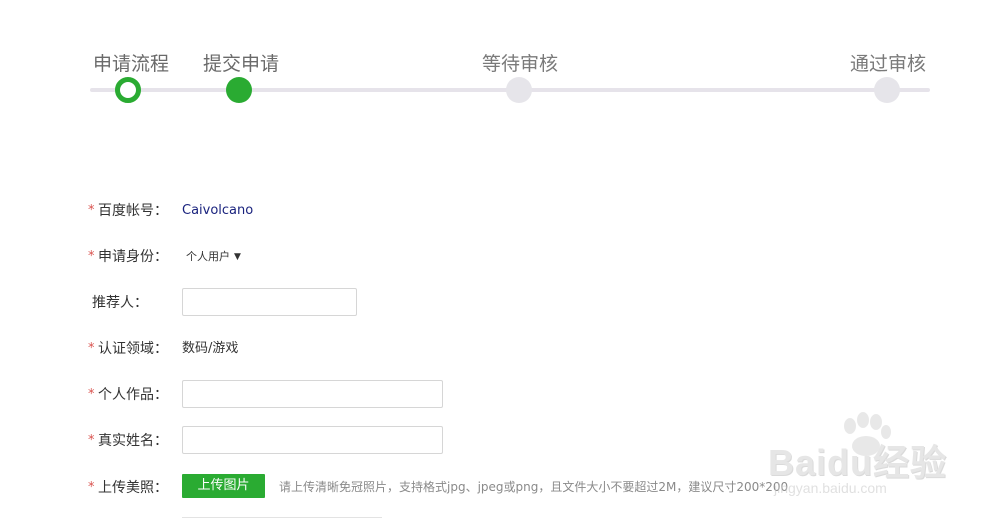  I want to click on step-label-submit: 提交申请, so click(241, 64).